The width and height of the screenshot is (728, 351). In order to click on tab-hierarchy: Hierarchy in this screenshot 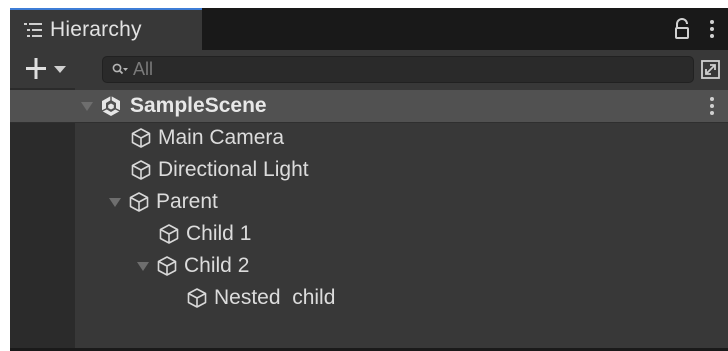, I will do `click(106, 29)`.